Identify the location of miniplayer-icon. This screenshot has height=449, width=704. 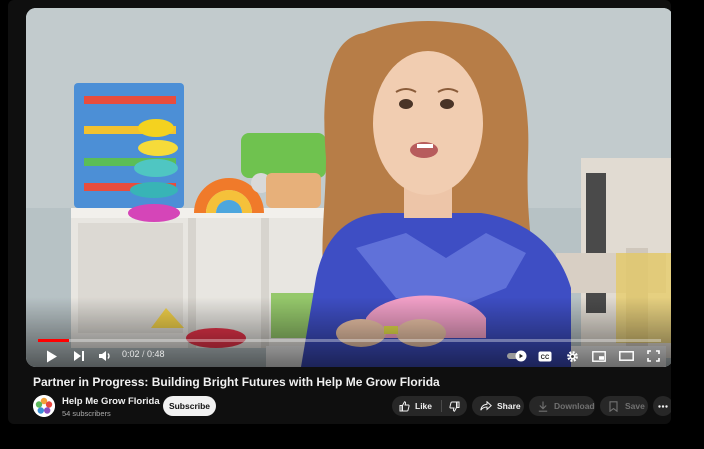
(599, 356).